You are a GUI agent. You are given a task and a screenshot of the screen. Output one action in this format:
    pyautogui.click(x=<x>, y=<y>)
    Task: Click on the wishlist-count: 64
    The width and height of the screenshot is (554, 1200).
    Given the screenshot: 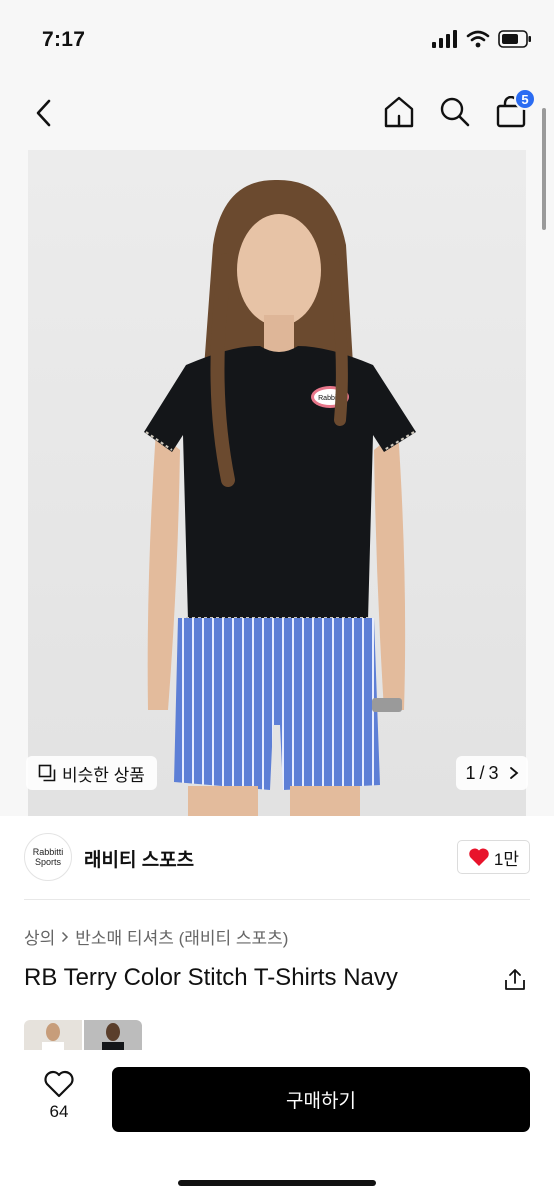 What is the action you would take?
    pyautogui.click(x=59, y=1111)
    